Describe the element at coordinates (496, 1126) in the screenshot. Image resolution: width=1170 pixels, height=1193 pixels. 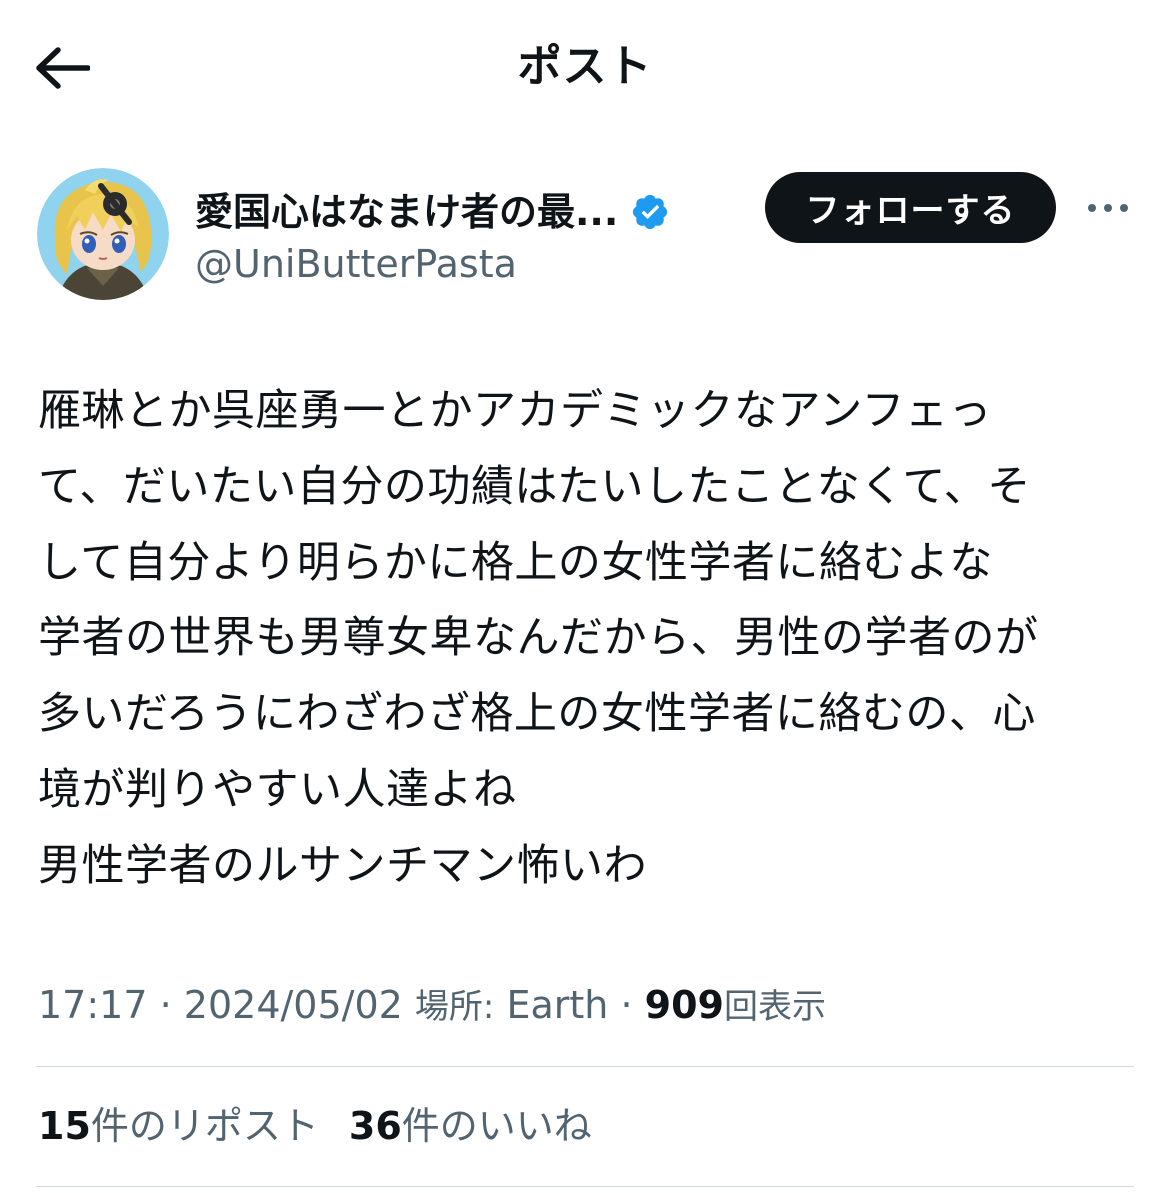
I see `likes-label: 件のいいね` at that location.